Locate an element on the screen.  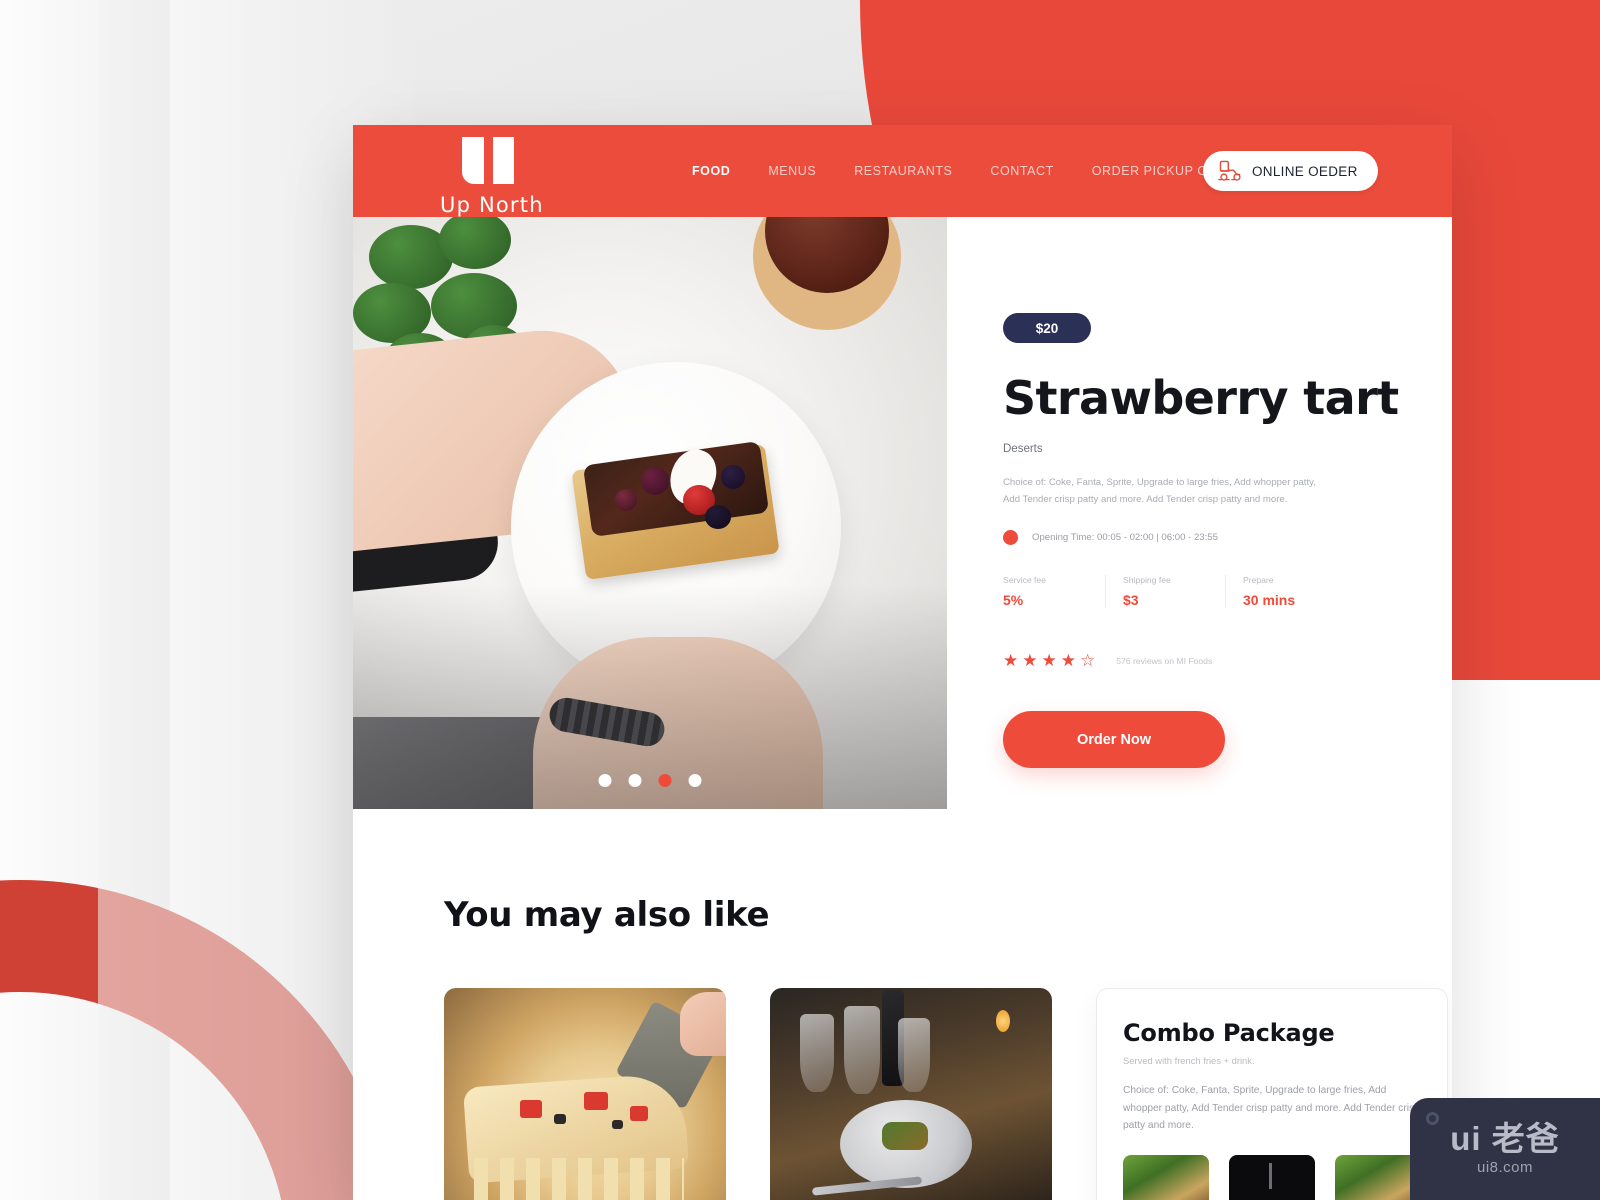
combo-thumbnails is located at coordinates (1272, 1177).